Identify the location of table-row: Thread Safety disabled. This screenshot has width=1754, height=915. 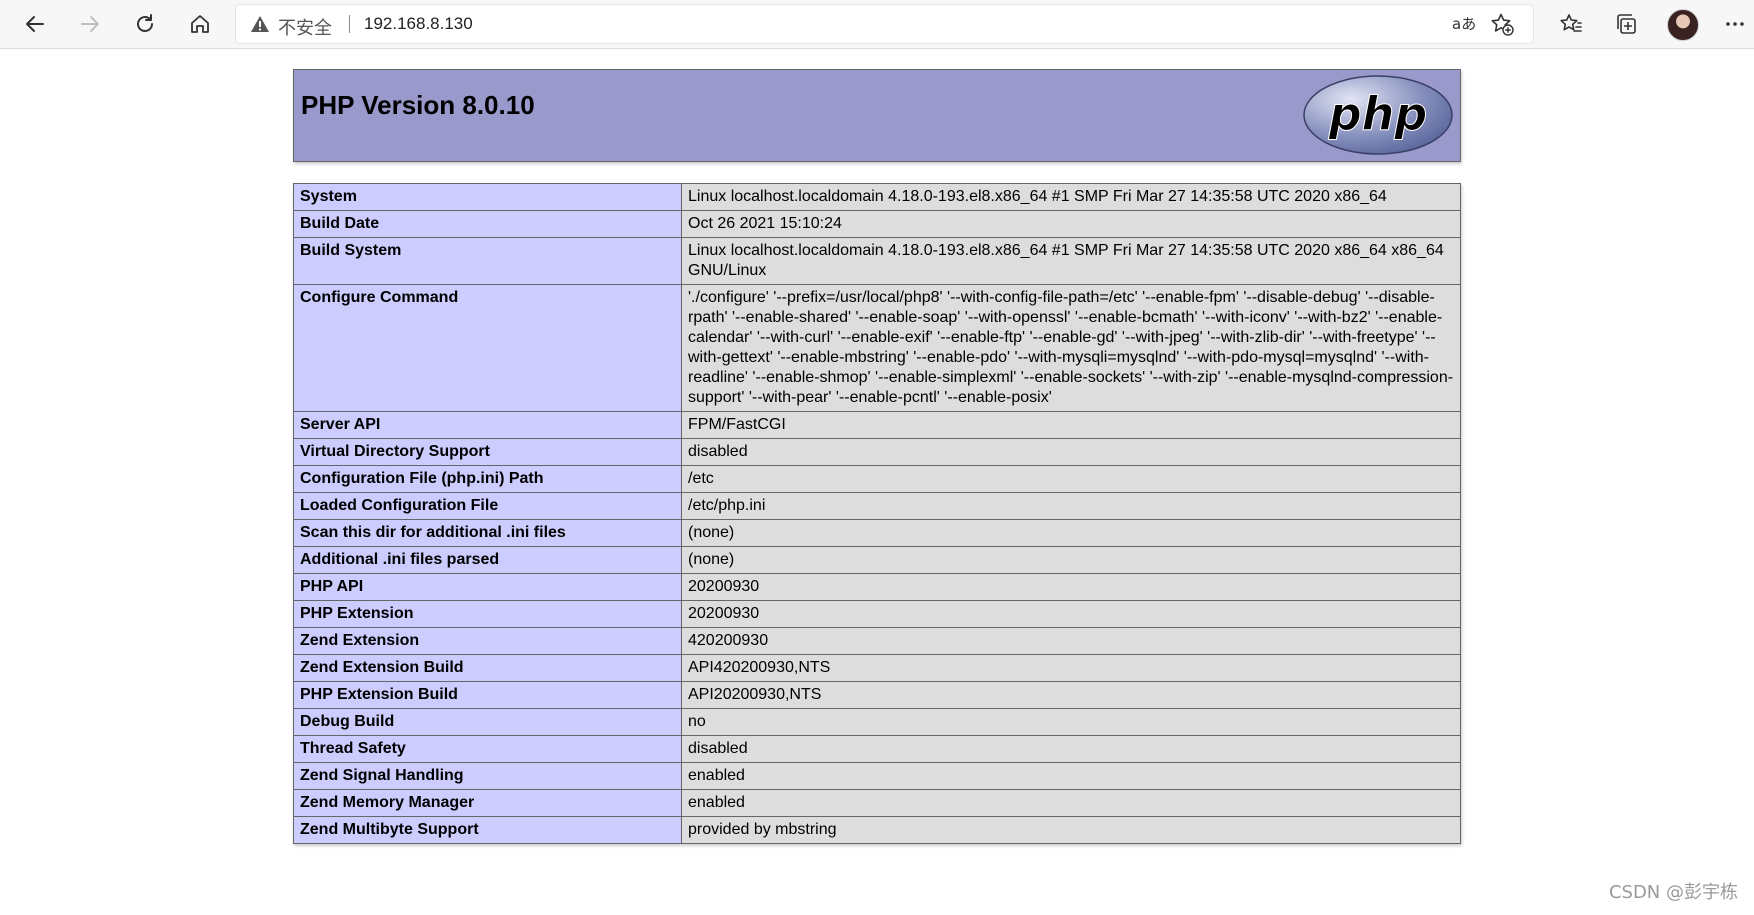
(877, 749).